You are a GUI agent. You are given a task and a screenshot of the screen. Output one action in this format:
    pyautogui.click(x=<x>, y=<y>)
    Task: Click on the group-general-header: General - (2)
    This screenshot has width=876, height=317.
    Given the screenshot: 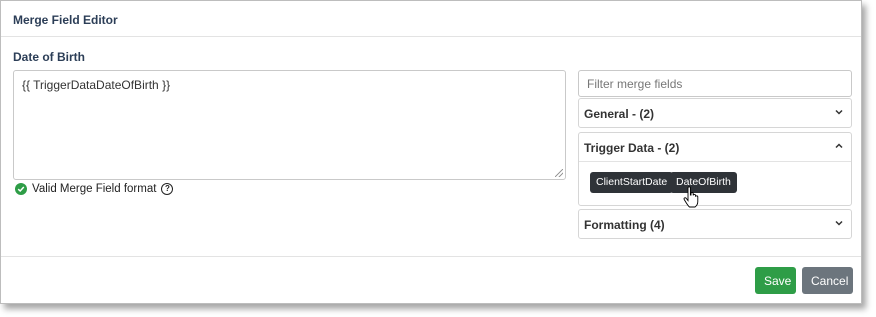 What is the action you would take?
    pyautogui.click(x=715, y=113)
    